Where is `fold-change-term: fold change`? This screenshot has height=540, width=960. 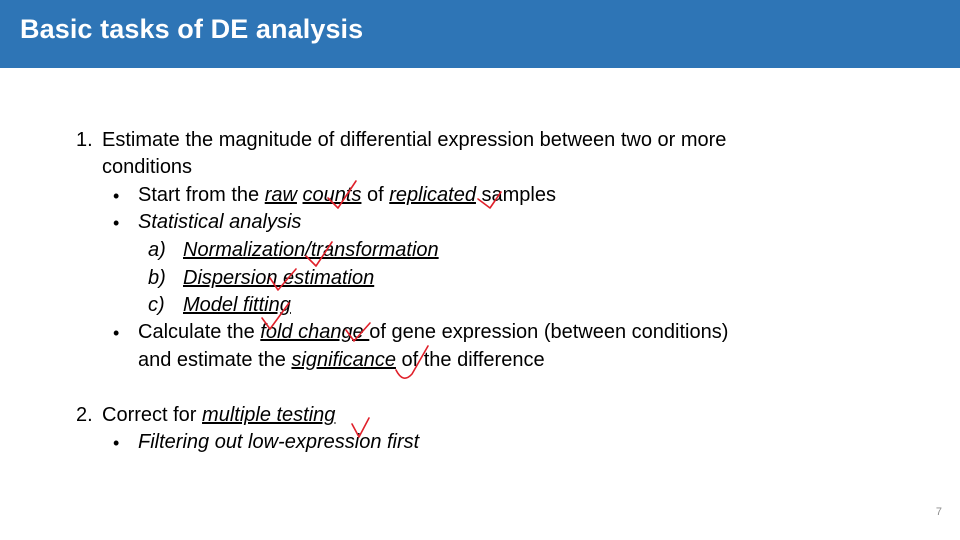 fold-change-term: fold change is located at coordinates (315, 332).